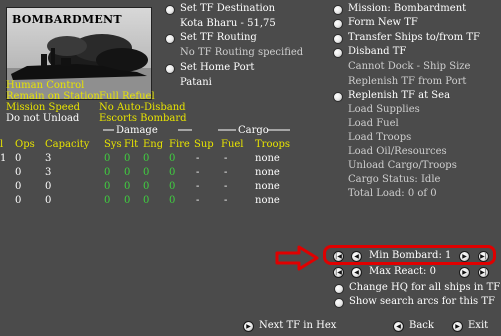  I want to click on next-tf-button: ▶, so click(248, 326).